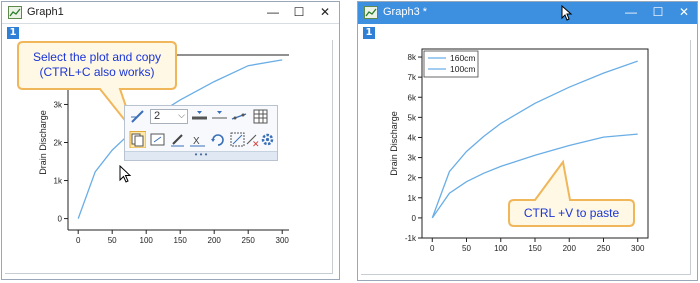 This screenshot has height=283, width=700. Describe the element at coordinates (219, 116) in the screenshot. I see `line-dash-icon` at that location.